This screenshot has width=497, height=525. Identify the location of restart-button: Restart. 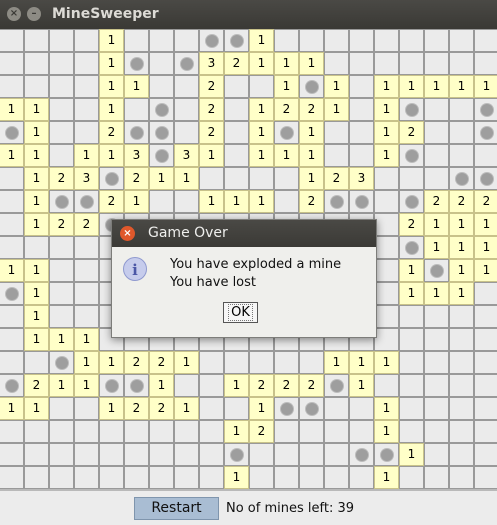
(176, 508).